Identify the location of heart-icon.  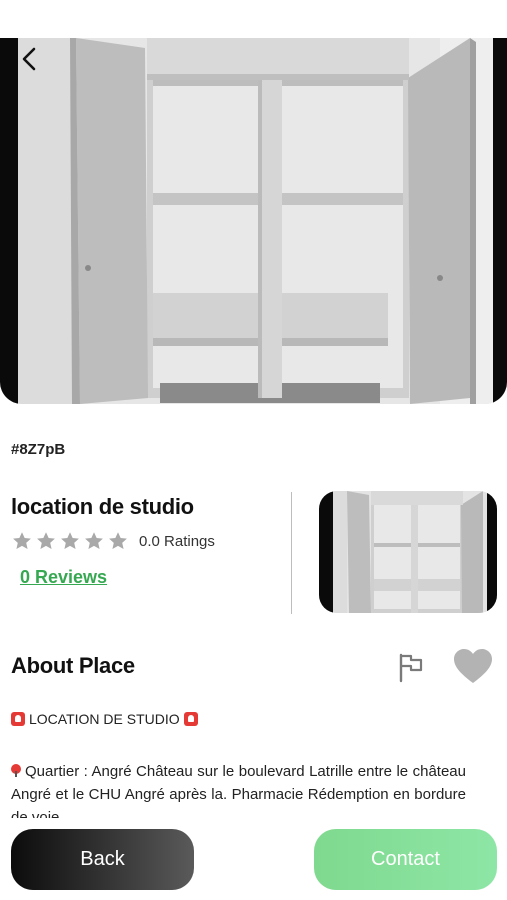
(473, 666).